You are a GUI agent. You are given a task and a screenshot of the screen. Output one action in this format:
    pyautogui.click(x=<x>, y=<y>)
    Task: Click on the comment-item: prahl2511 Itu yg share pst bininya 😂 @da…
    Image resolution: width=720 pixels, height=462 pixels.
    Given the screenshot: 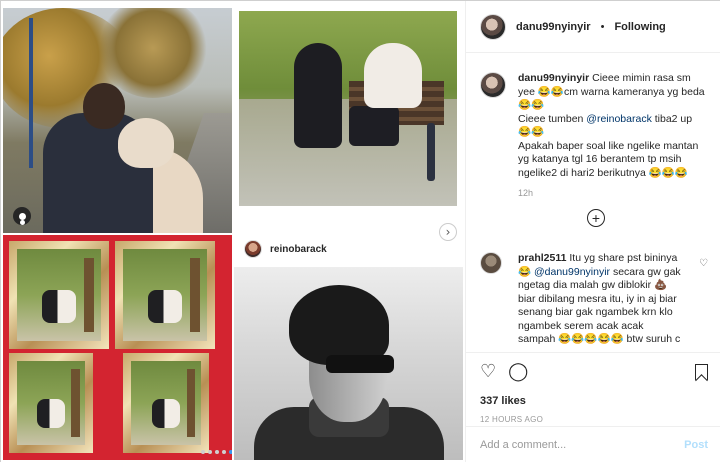 What is the action you would take?
    pyautogui.click(x=593, y=299)
    